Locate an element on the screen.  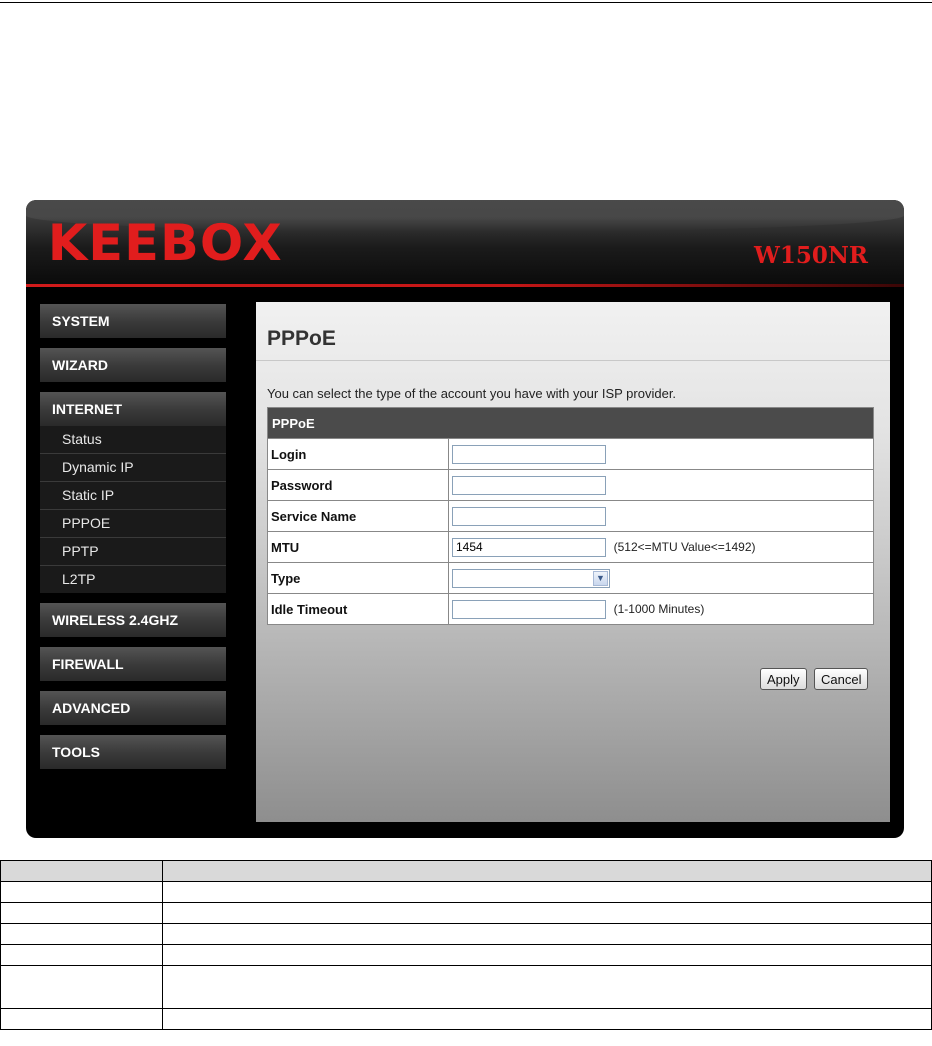
form-row-mtu: MTU (512<=MTU Value<=1492) is located at coordinates (570, 547).